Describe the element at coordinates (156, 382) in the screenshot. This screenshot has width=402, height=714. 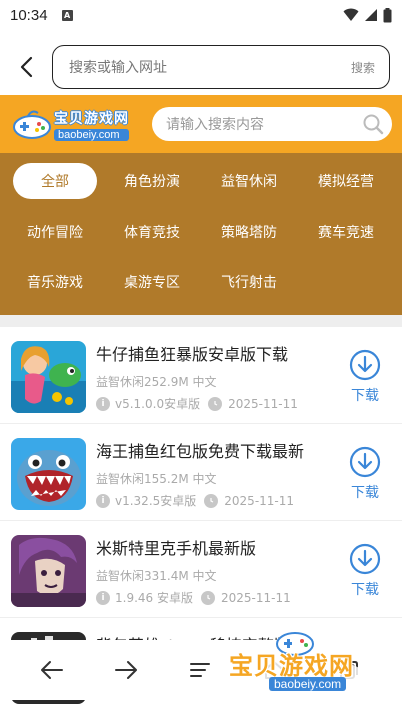
I see `game-meta: 益智休闲252.9M 中文` at that location.